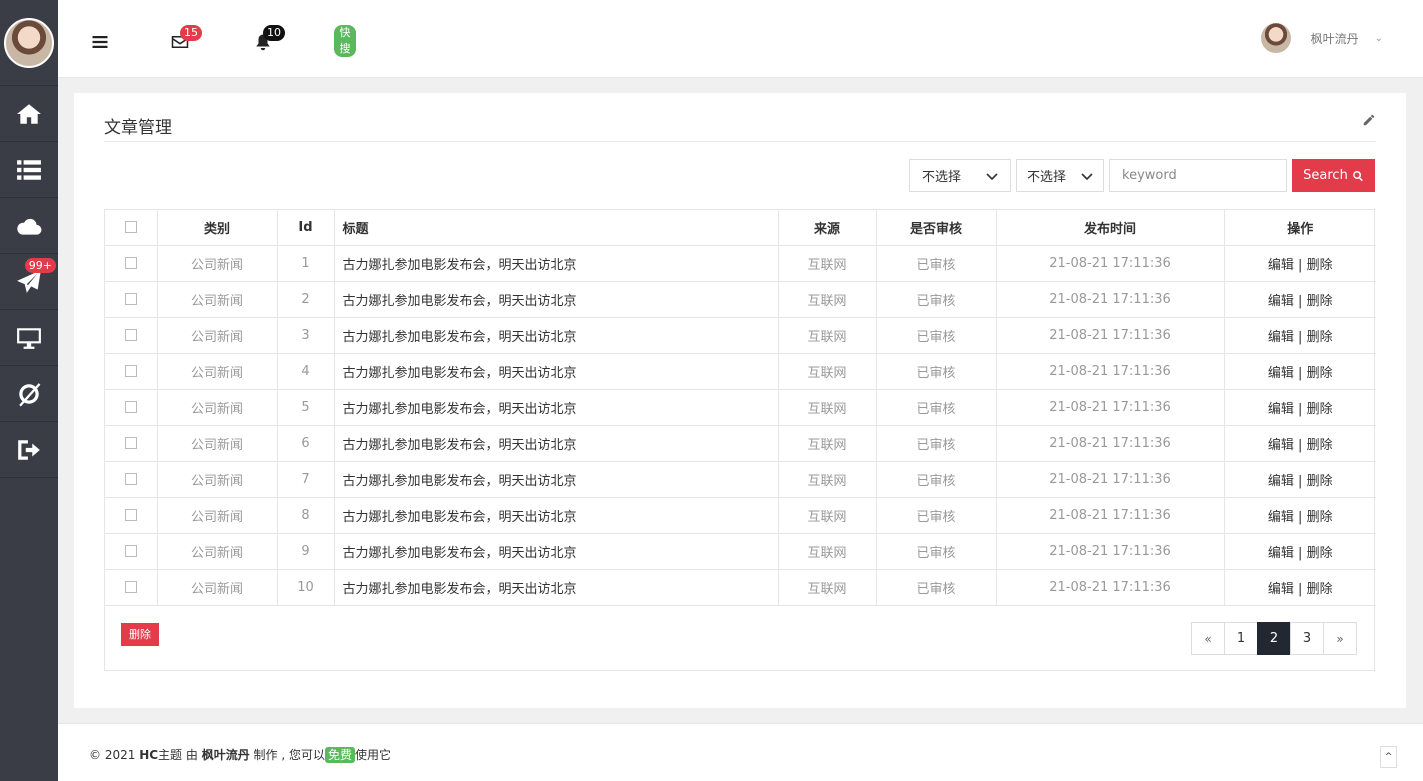 The height and width of the screenshot is (781, 1423). Describe the element at coordinates (306, 515) in the screenshot. I see `id-cell: 8` at that location.